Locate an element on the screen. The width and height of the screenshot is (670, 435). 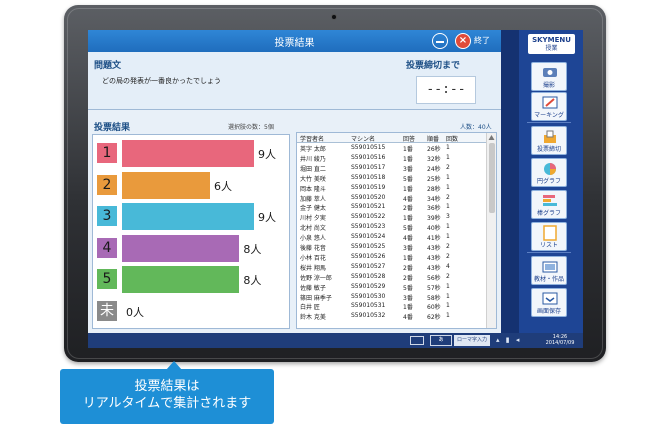
list-icon is located at coordinates (550, 233).